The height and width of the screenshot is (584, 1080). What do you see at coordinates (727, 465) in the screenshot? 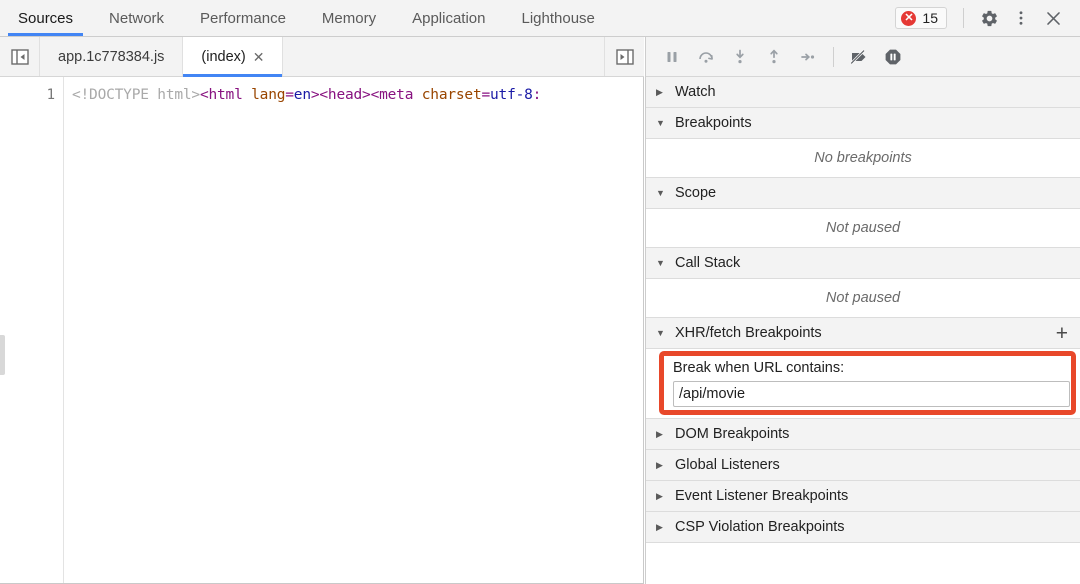
I see `section-title: Global Listeners` at bounding box center [727, 465].